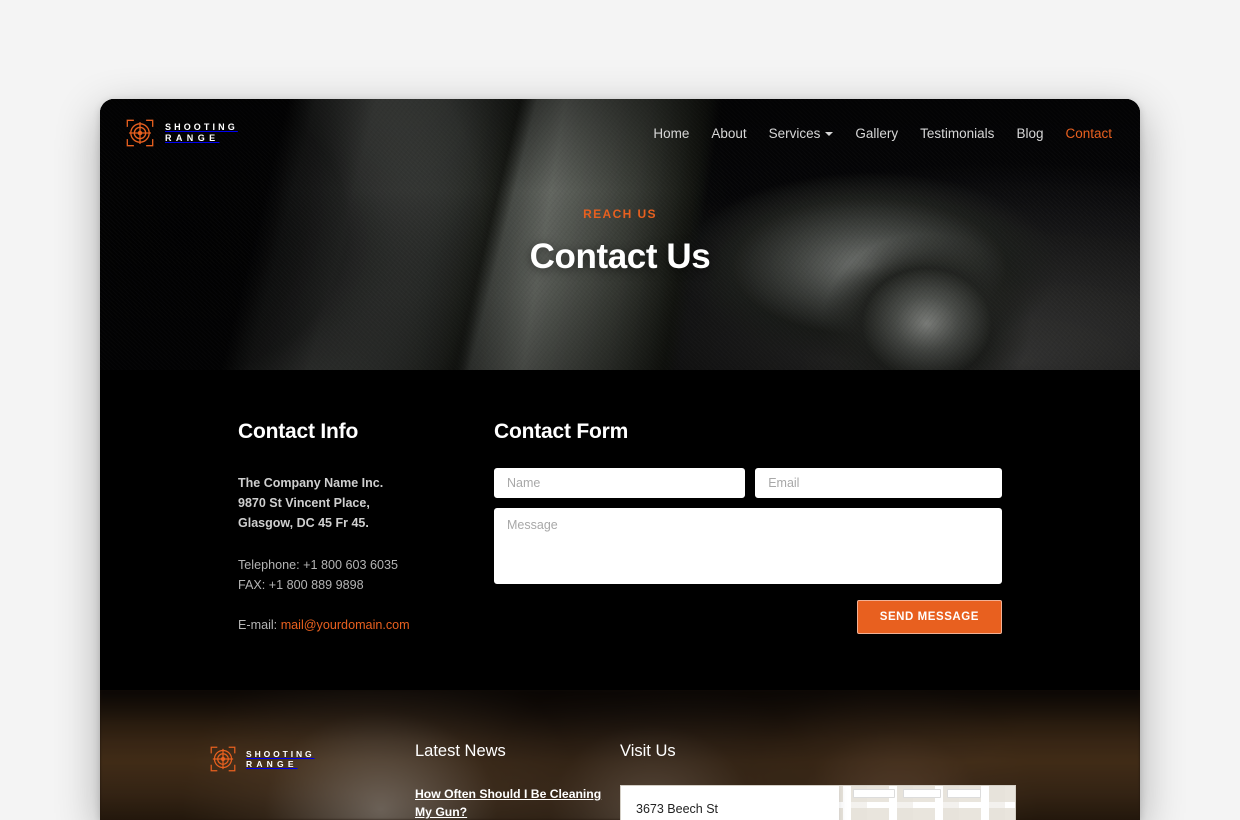 The image size is (1240, 820). Describe the element at coordinates (748, 483) in the screenshot. I see `form-row-name-email` at that location.